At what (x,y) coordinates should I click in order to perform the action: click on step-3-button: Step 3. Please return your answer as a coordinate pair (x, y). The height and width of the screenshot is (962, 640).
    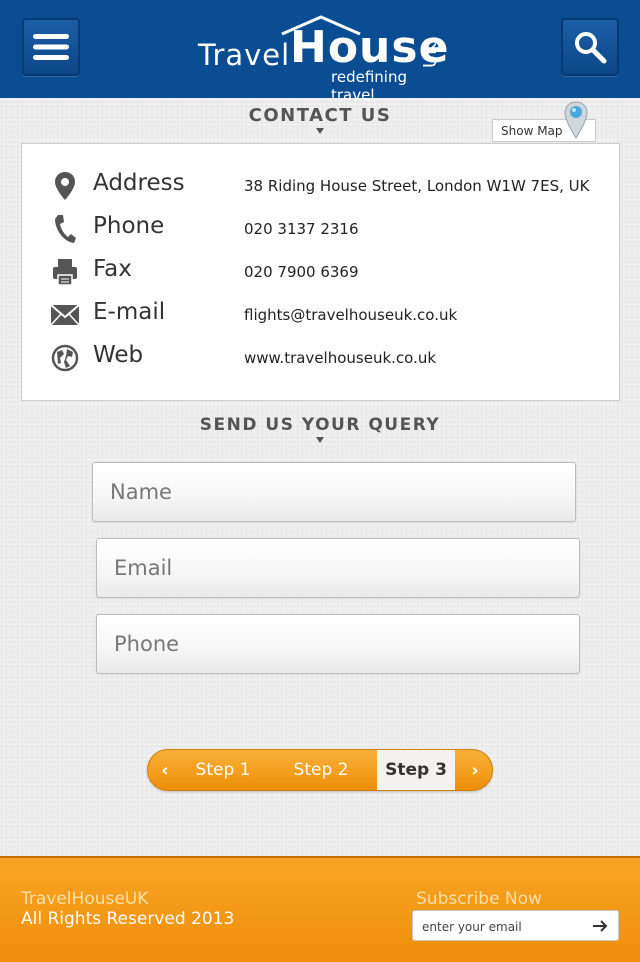
    Looking at the image, I should click on (416, 770).